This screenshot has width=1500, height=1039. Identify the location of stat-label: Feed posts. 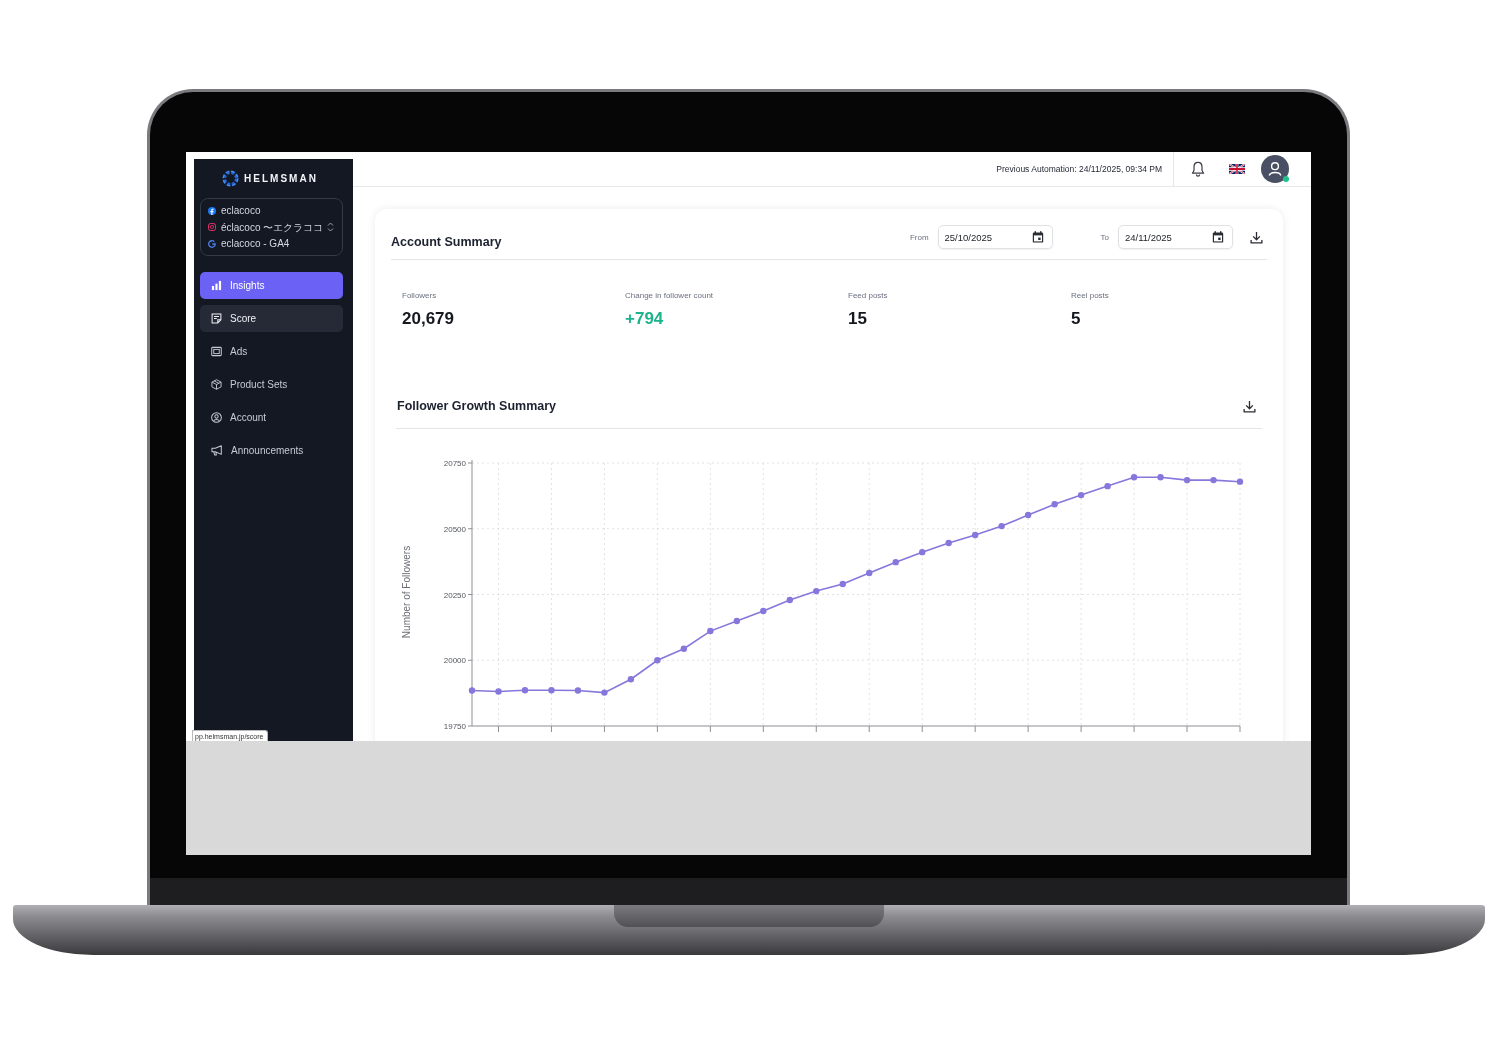
(868, 296).